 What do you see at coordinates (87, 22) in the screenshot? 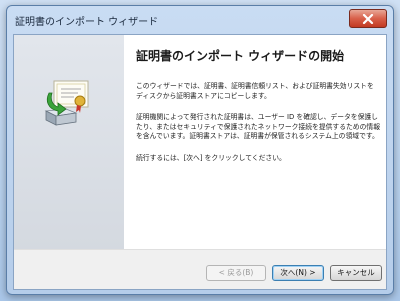
I see `window-title: 証明書のインポート ウィザード` at bounding box center [87, 22].